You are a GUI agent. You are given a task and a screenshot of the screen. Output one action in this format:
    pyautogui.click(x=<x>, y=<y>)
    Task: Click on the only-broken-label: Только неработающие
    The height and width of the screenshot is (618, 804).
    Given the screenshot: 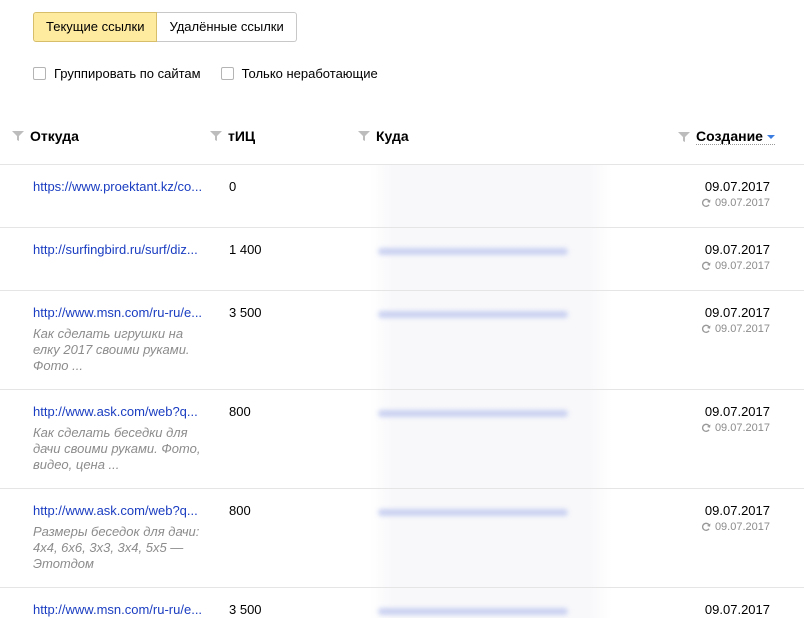 What is the action you would take?
    pyautogui.click(x=309, y=73)
    